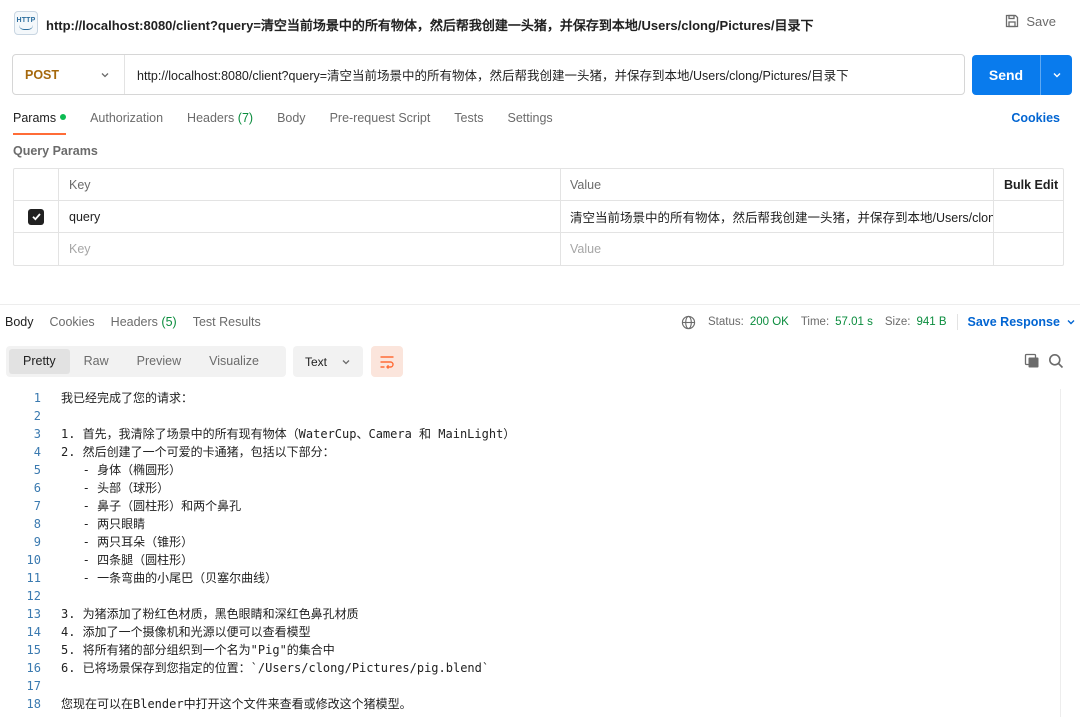 The image size is (1080, 724). Describe the element at coordinates (1056, 361) in the screenshot. I see `search-icon` at that location.